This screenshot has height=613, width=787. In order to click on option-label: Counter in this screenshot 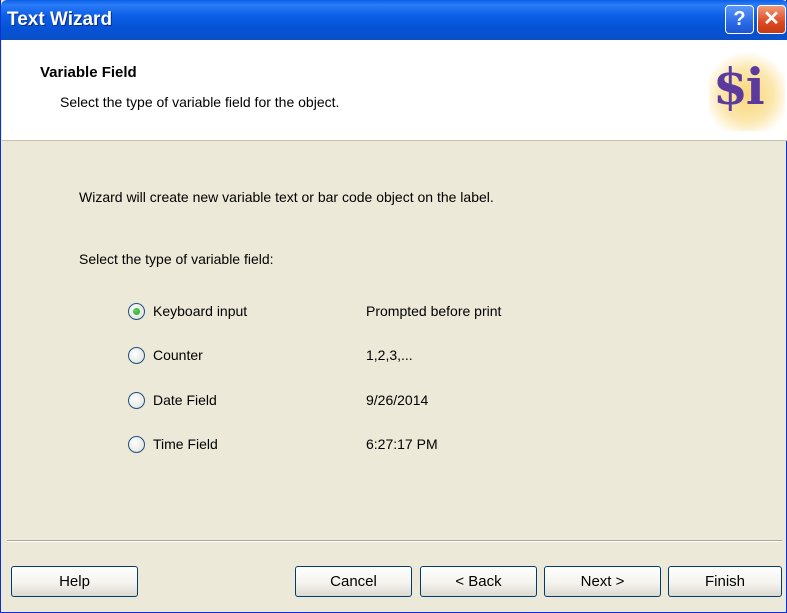, I will do `click(178, 355)`.